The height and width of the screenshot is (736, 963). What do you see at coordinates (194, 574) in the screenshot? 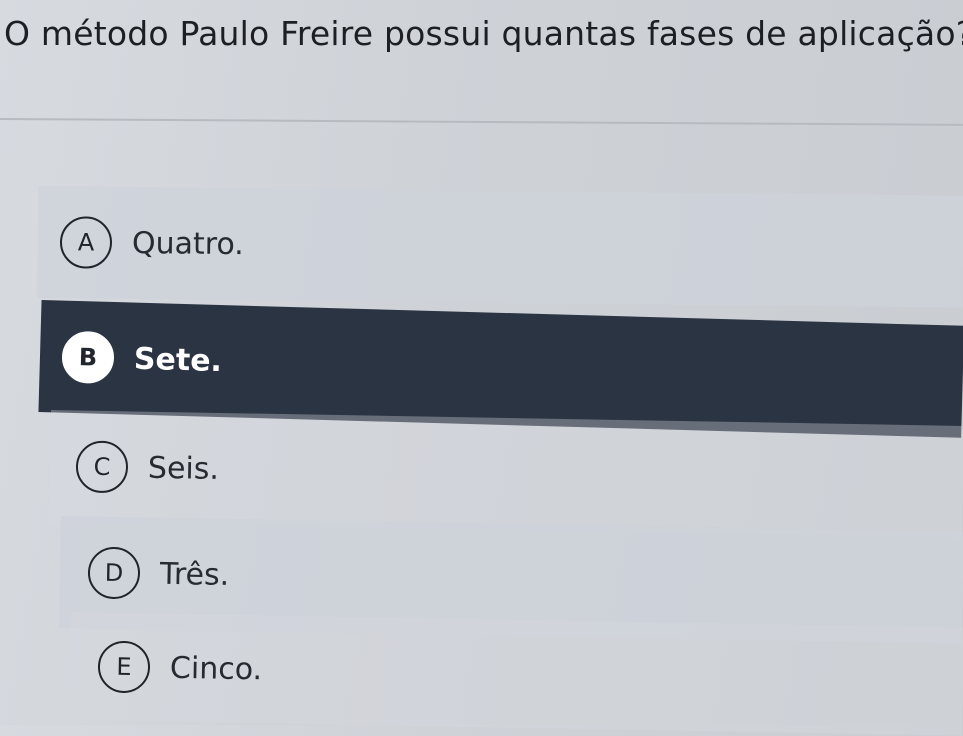
I see `option-label-d: Três.` at bounding box center [194, 574].